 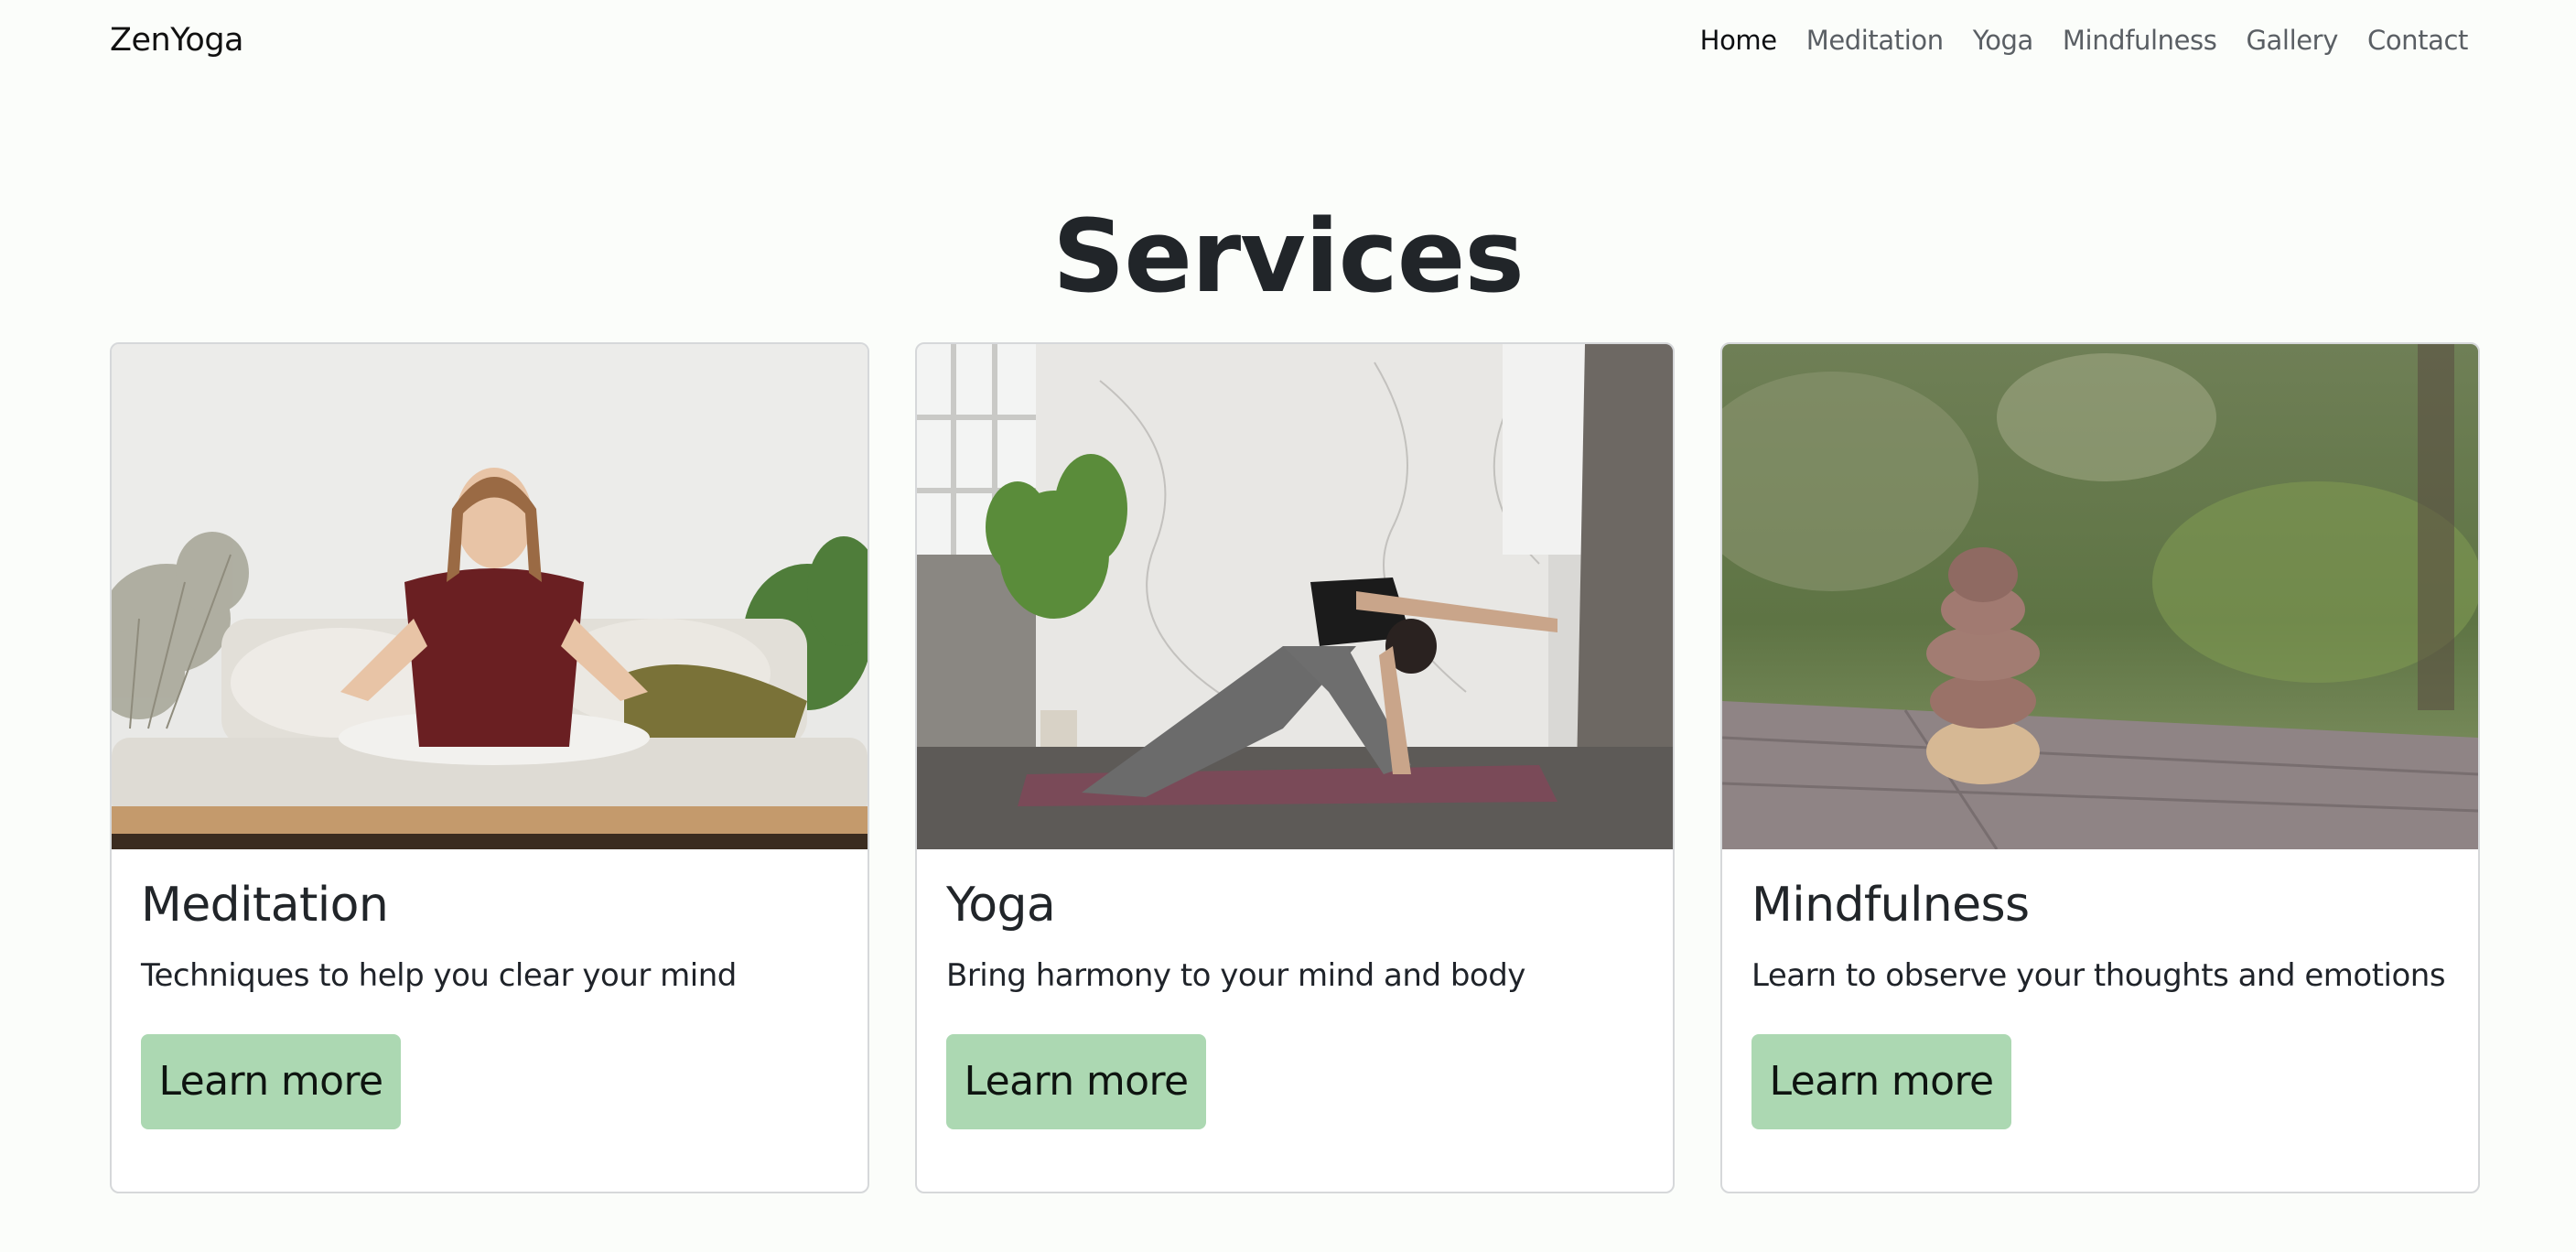 I want to click on nav-link-contact: Contact, so click(x=2417, y=40).